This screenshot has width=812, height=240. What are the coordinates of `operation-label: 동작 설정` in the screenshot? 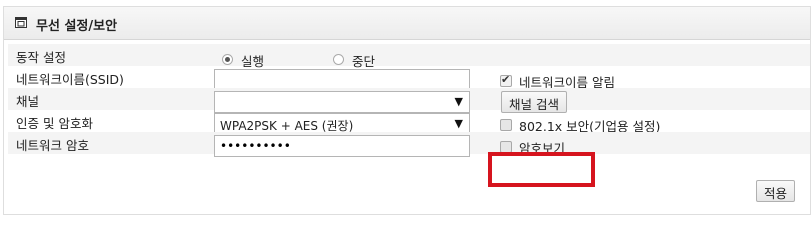 It's located at (41, 57).